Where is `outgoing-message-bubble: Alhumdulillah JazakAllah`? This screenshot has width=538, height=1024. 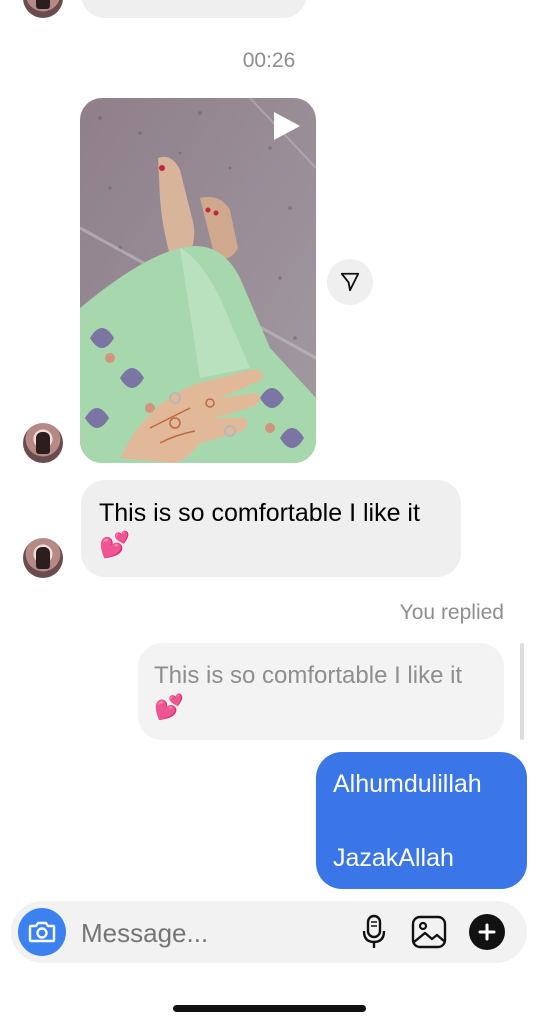
outgoing-message-bubble: Alhumdulillah JazakAllah is located at coordinates (421, 820).